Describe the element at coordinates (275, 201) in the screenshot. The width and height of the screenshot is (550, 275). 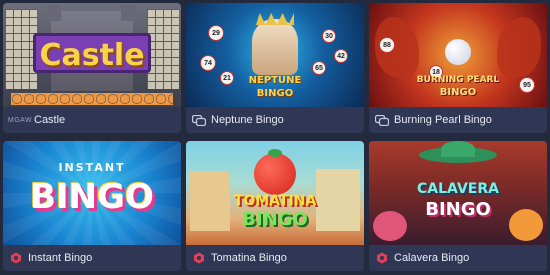
I see `game-art-title: TOMATINA` at that location.